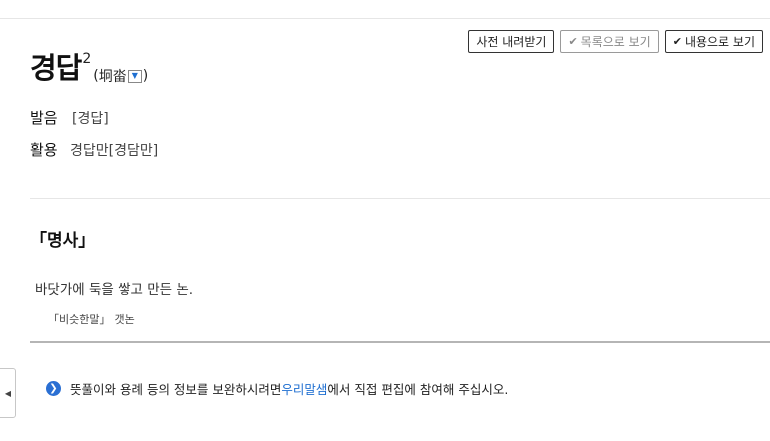 The image size is (770, 441). I want to click on download-dictionary-label: 사전 내려받기, so click(511, 42).